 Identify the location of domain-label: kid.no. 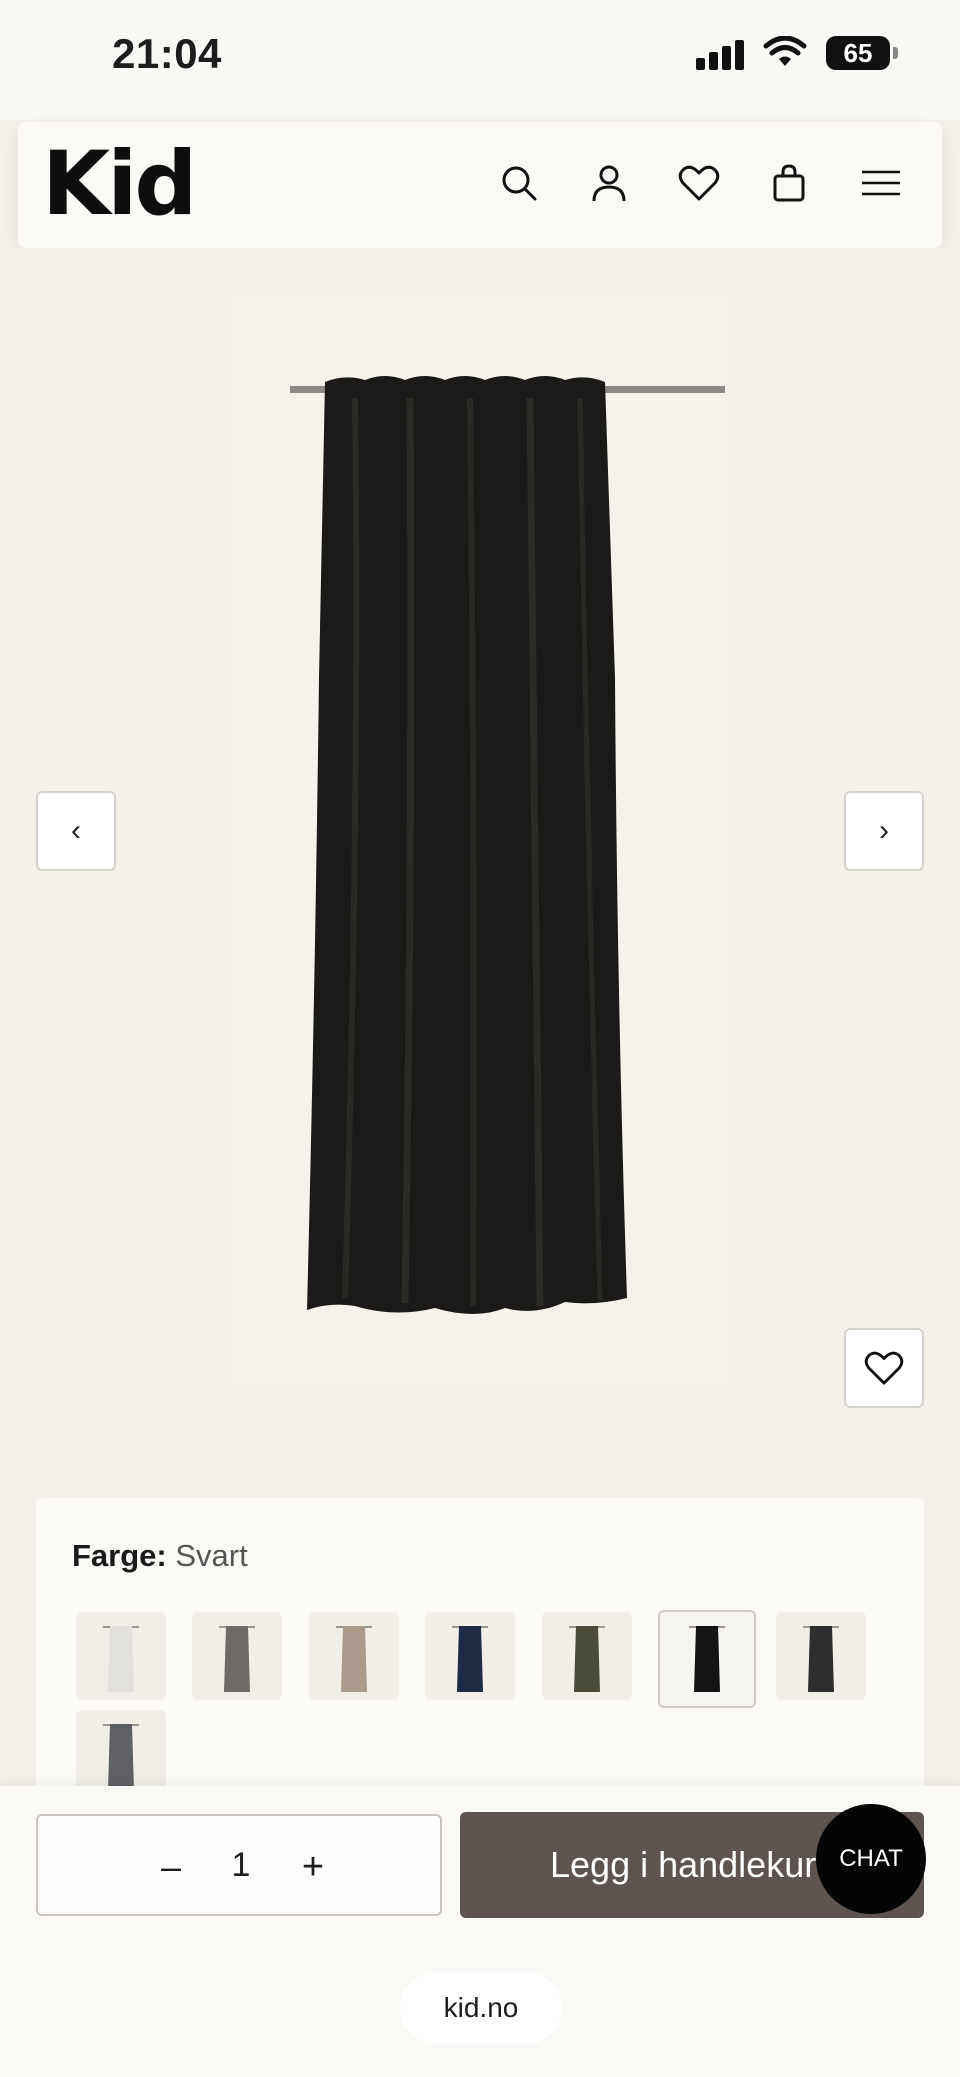
(481, 2007).